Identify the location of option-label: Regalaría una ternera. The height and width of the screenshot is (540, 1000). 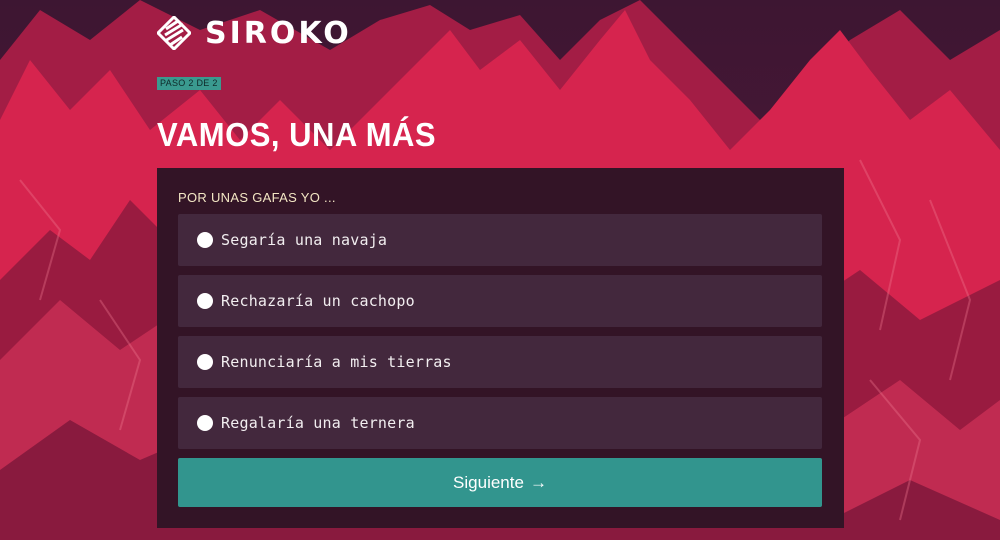
(318, 423).